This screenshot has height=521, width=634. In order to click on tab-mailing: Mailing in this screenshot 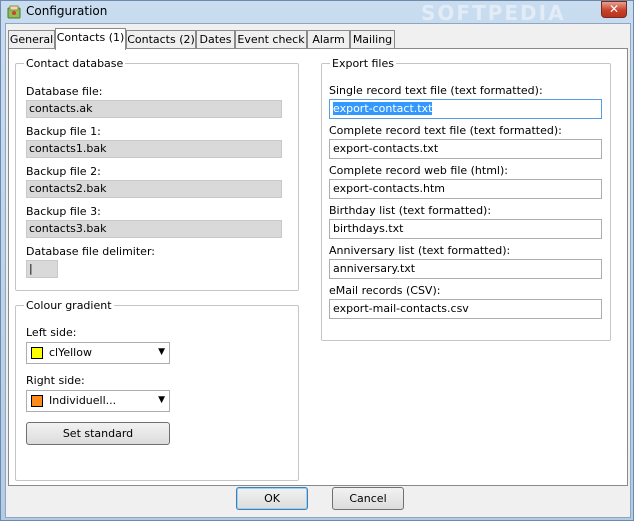, I will do `click(372, 39)`.